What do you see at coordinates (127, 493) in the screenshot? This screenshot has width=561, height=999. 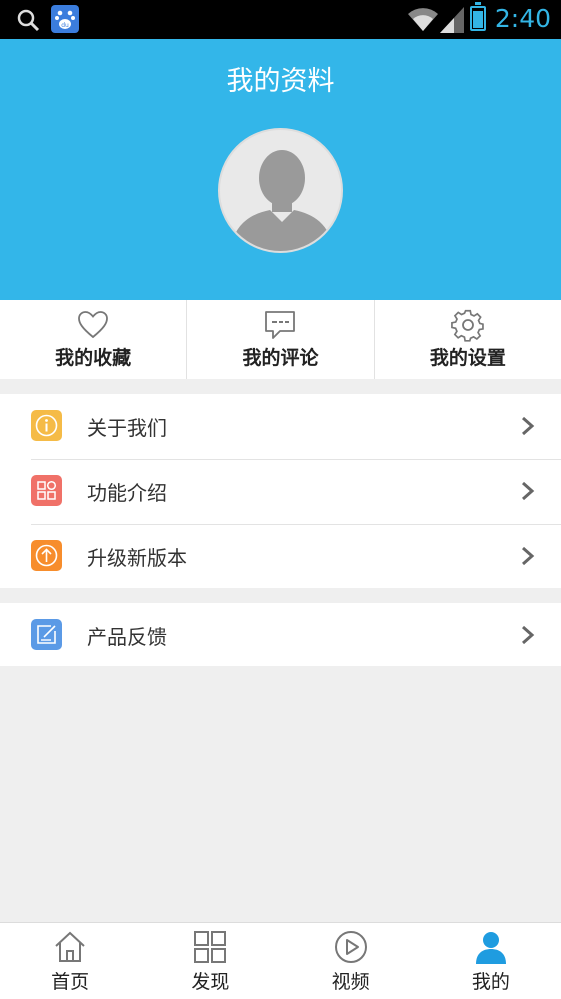 I see `menu-label: 功能介绍` at bounding box center [127, 493].